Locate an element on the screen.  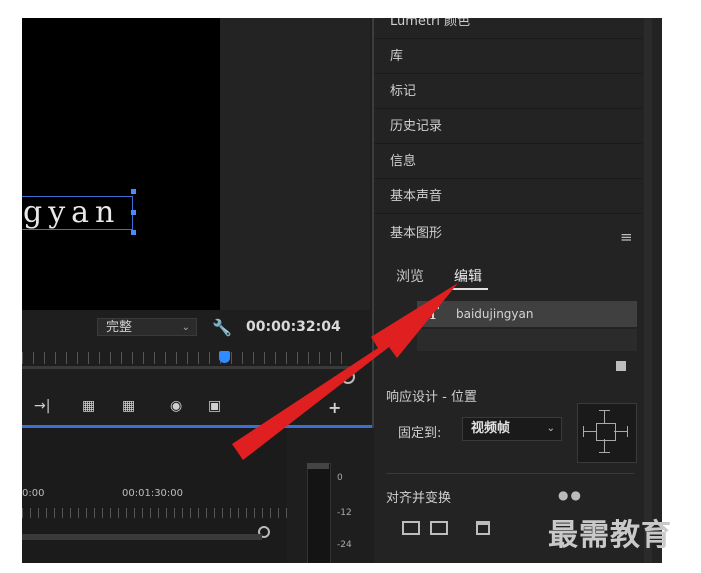
essential-graphics-header: 基本图形 is located at coordinates (508, 233).